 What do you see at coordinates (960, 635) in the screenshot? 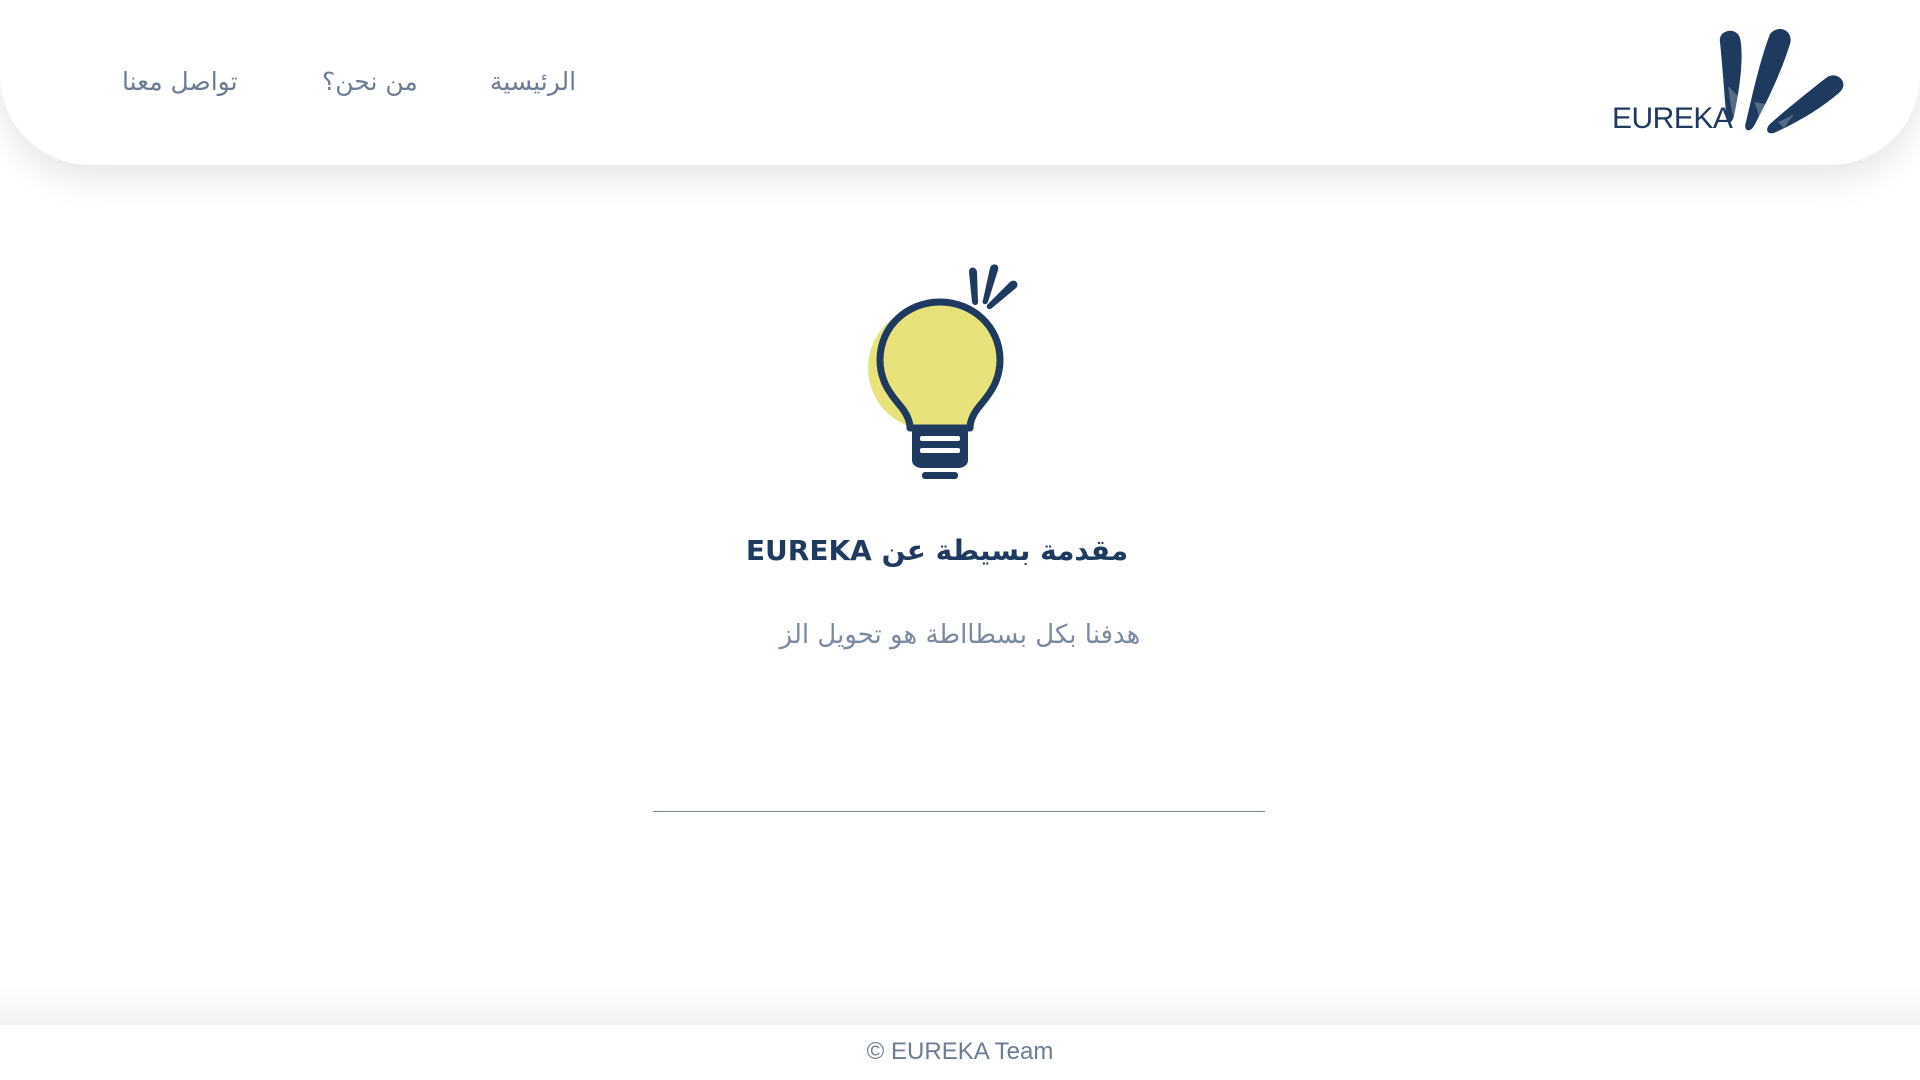
I see `intro-text: هدفنا بكل بسطااطة هو تحويل الز` at bounding box center [960, 635].